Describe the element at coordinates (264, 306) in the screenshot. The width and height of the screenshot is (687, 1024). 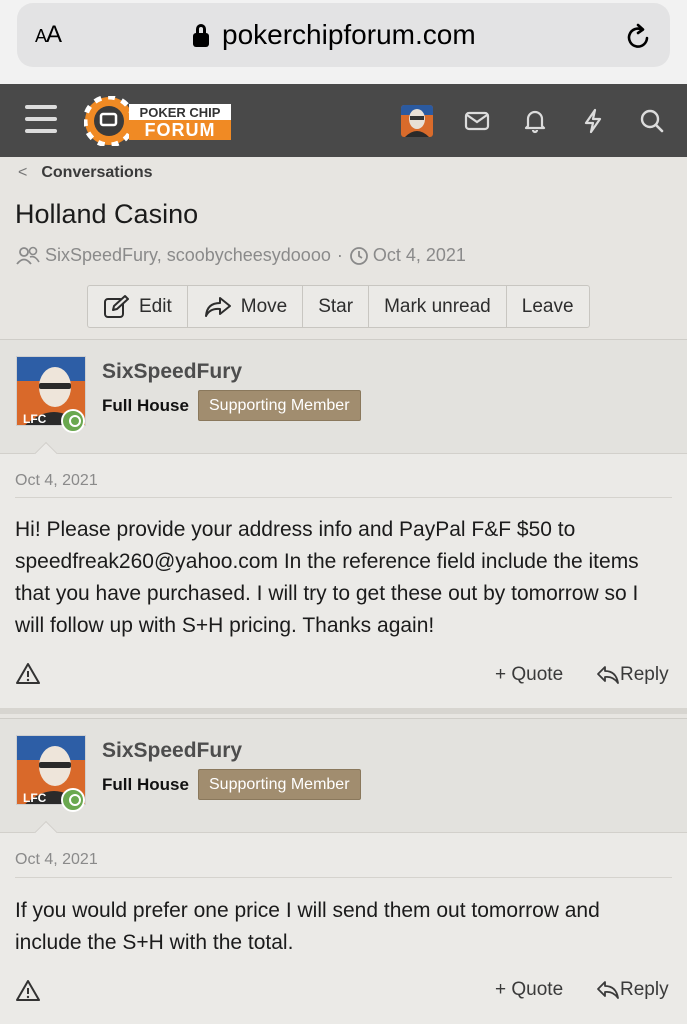
I see `move-label: Move` at that location.